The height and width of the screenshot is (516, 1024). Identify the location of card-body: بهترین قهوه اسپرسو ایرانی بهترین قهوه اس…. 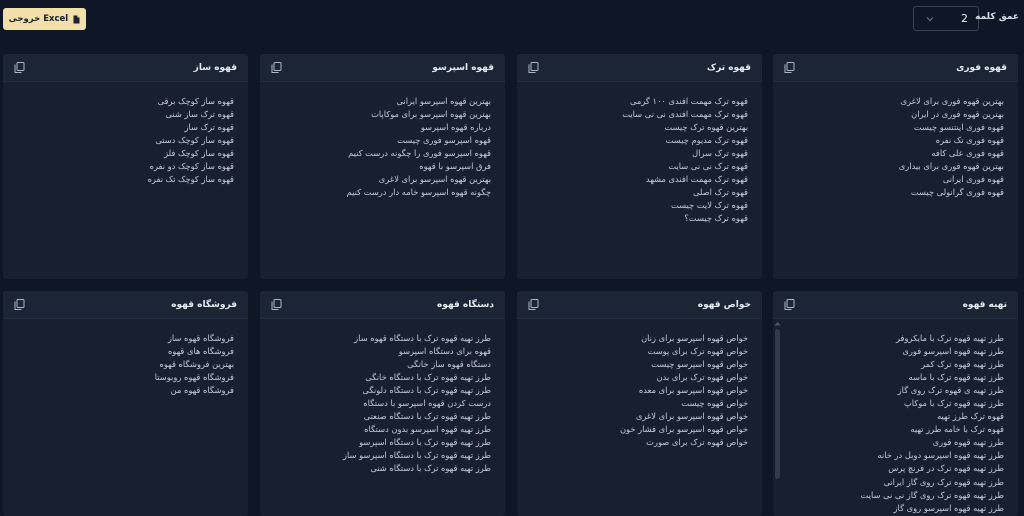
(382, 180).